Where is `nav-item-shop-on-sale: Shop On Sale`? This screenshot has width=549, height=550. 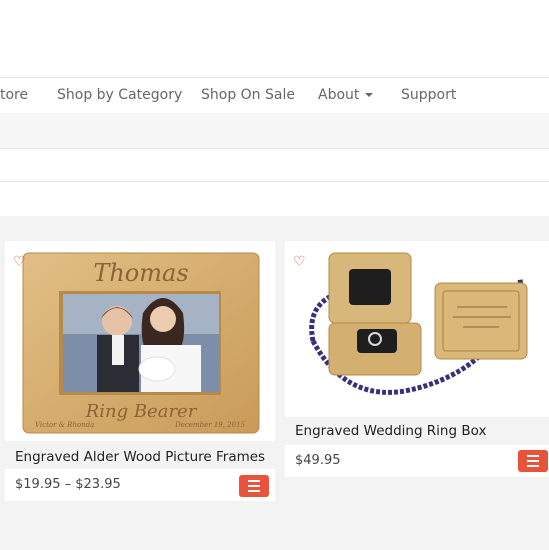 nav-item-shop-on-sale: Shop On Sale is located at coordinates (248, 95).